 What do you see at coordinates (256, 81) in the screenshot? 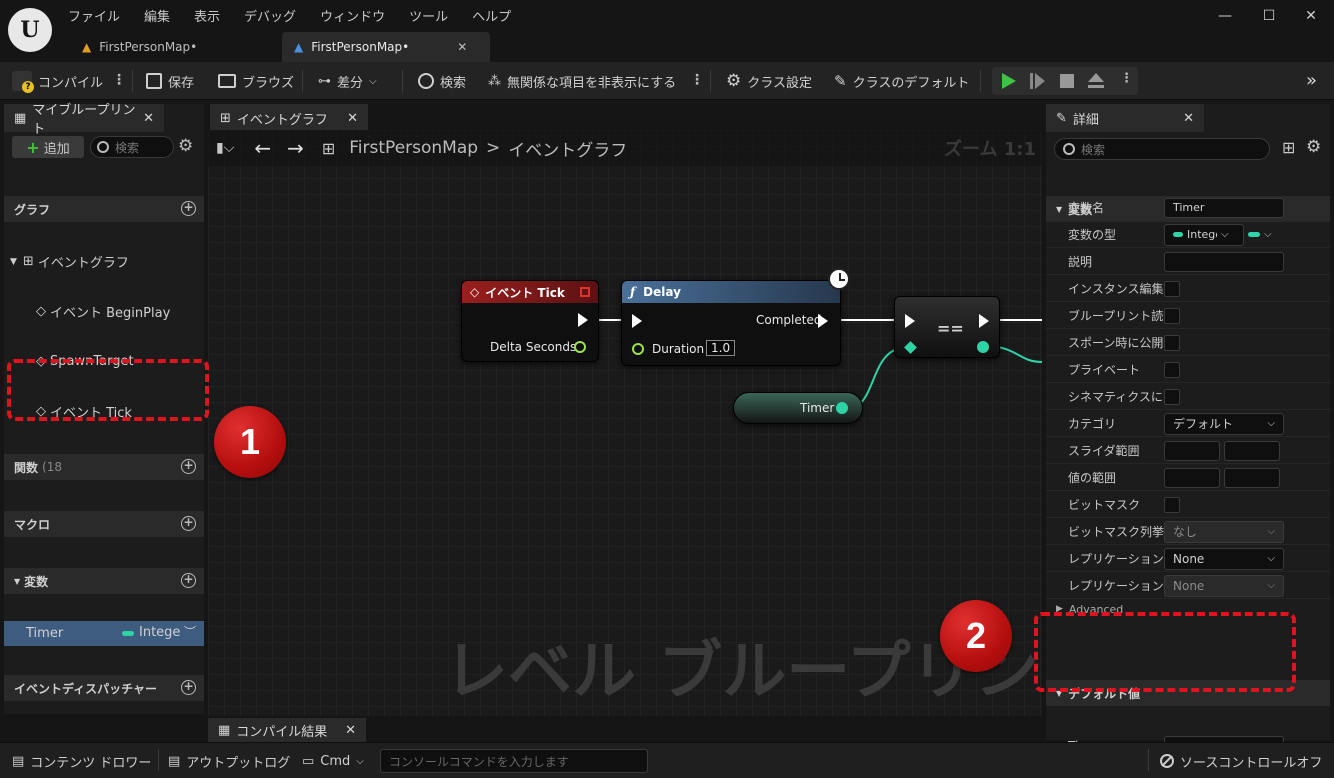
I see `browse-button: ブラウズ` at bounding box center [256, 81].